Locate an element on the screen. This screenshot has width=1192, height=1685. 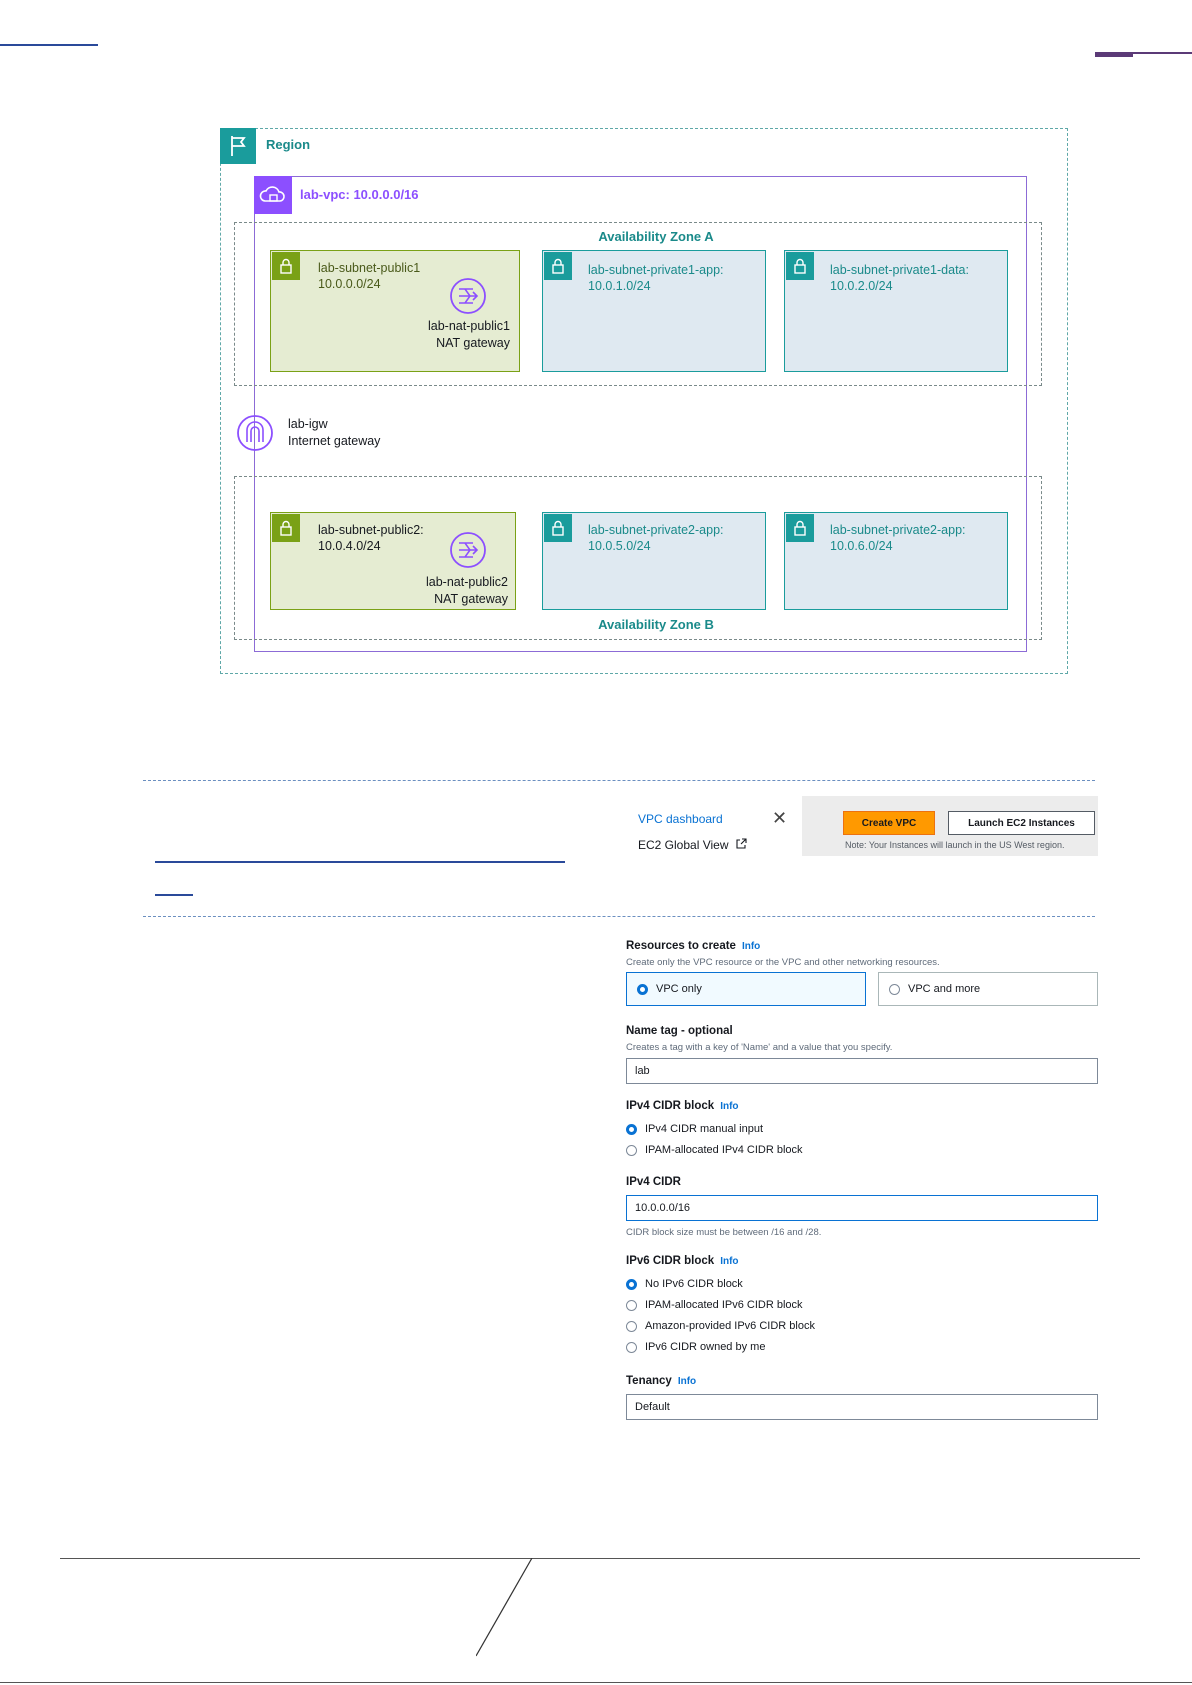
region-label: Region is located at coordinates (288, 144).